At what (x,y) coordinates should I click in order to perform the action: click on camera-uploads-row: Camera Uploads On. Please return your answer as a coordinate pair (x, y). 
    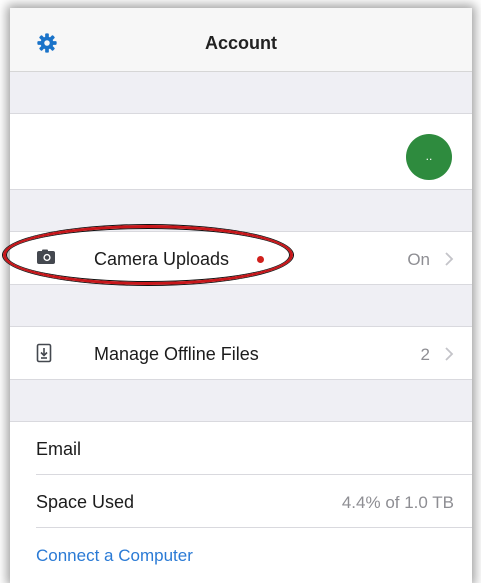
    Looking at the image, I should click on (241, 258).